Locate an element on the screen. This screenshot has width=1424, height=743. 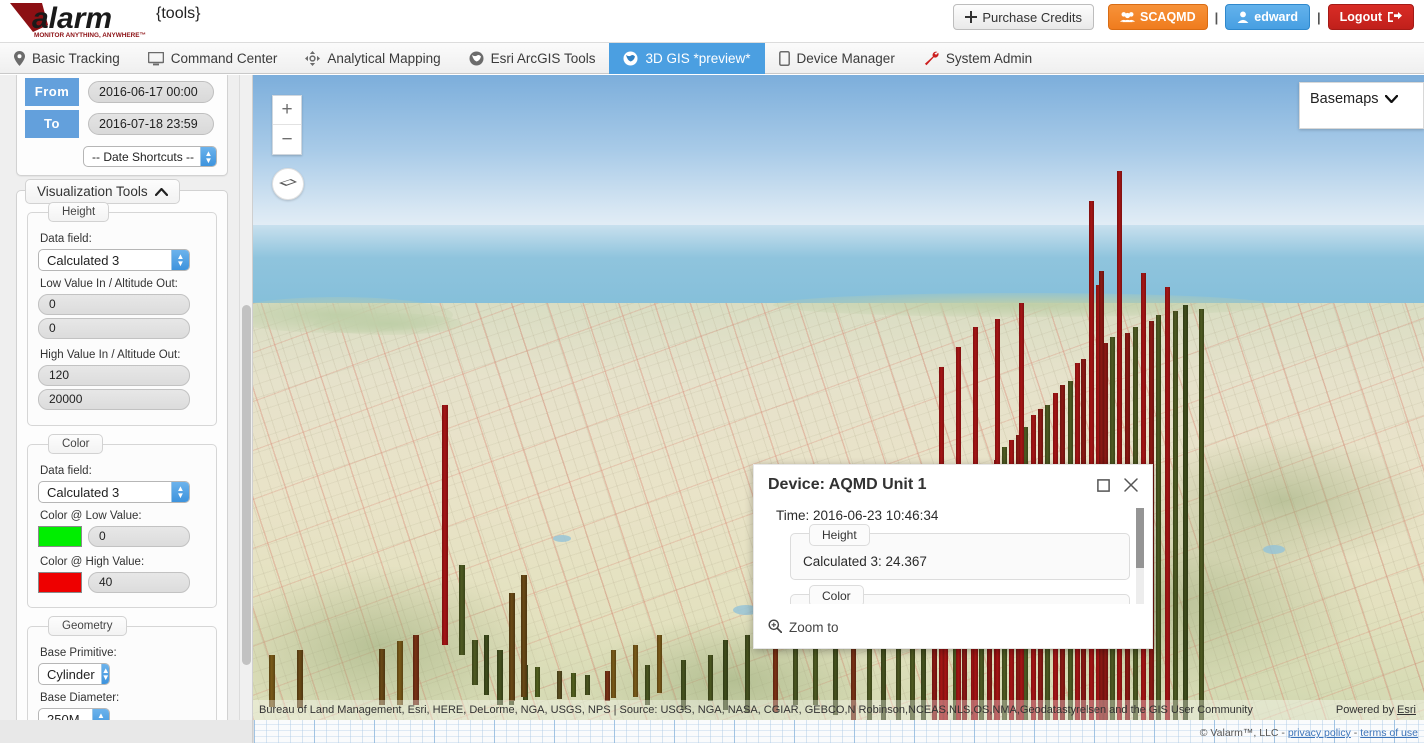
color-data-field-select: Calculated 3 ▲ ▼ is located at coordinates (114, 492).